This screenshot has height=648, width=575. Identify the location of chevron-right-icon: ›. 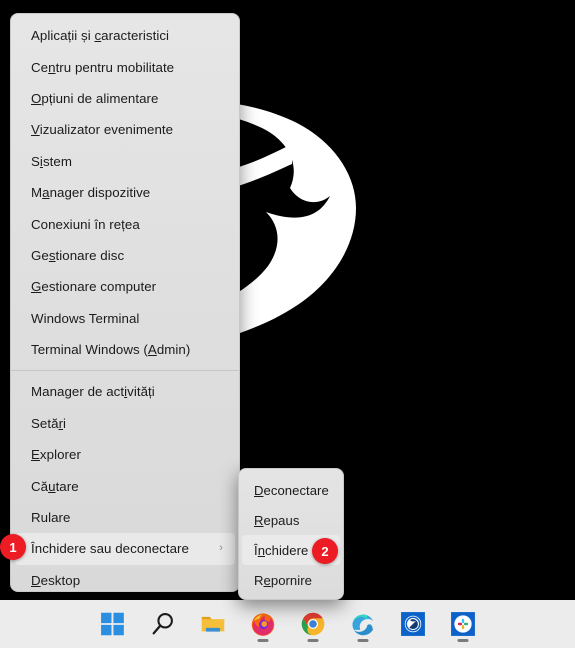
(221, 548).